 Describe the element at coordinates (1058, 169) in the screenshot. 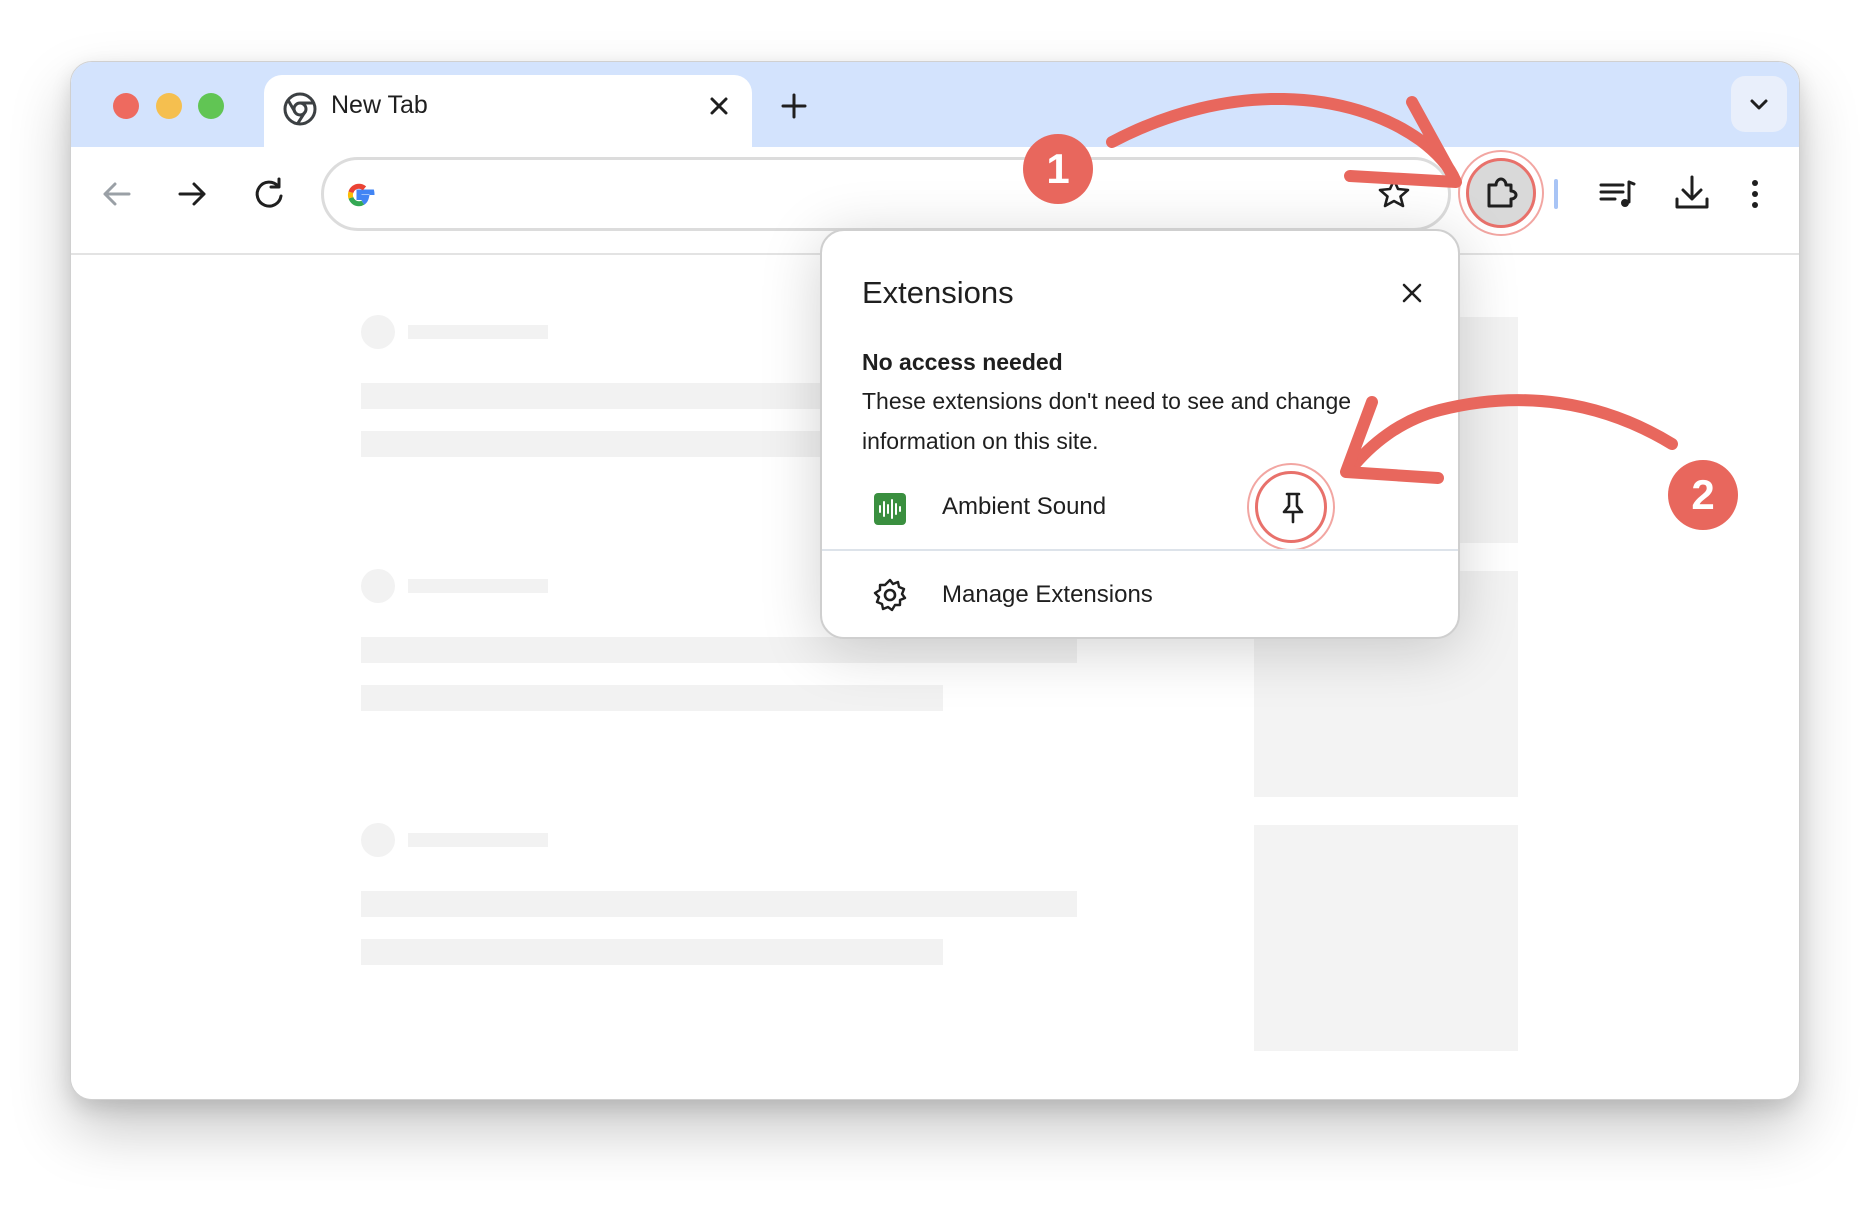

I see `step-1-badge: 1` at that location.